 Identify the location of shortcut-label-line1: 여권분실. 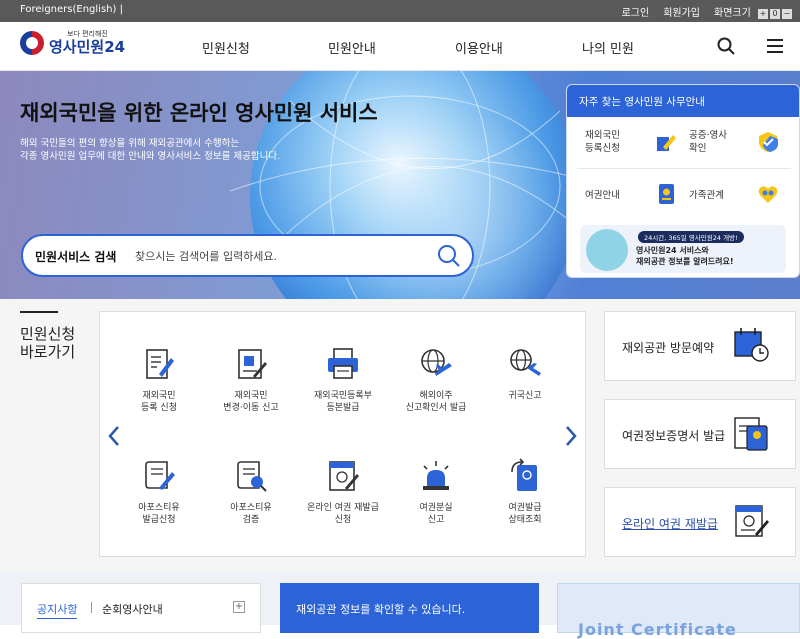
(436, 508).